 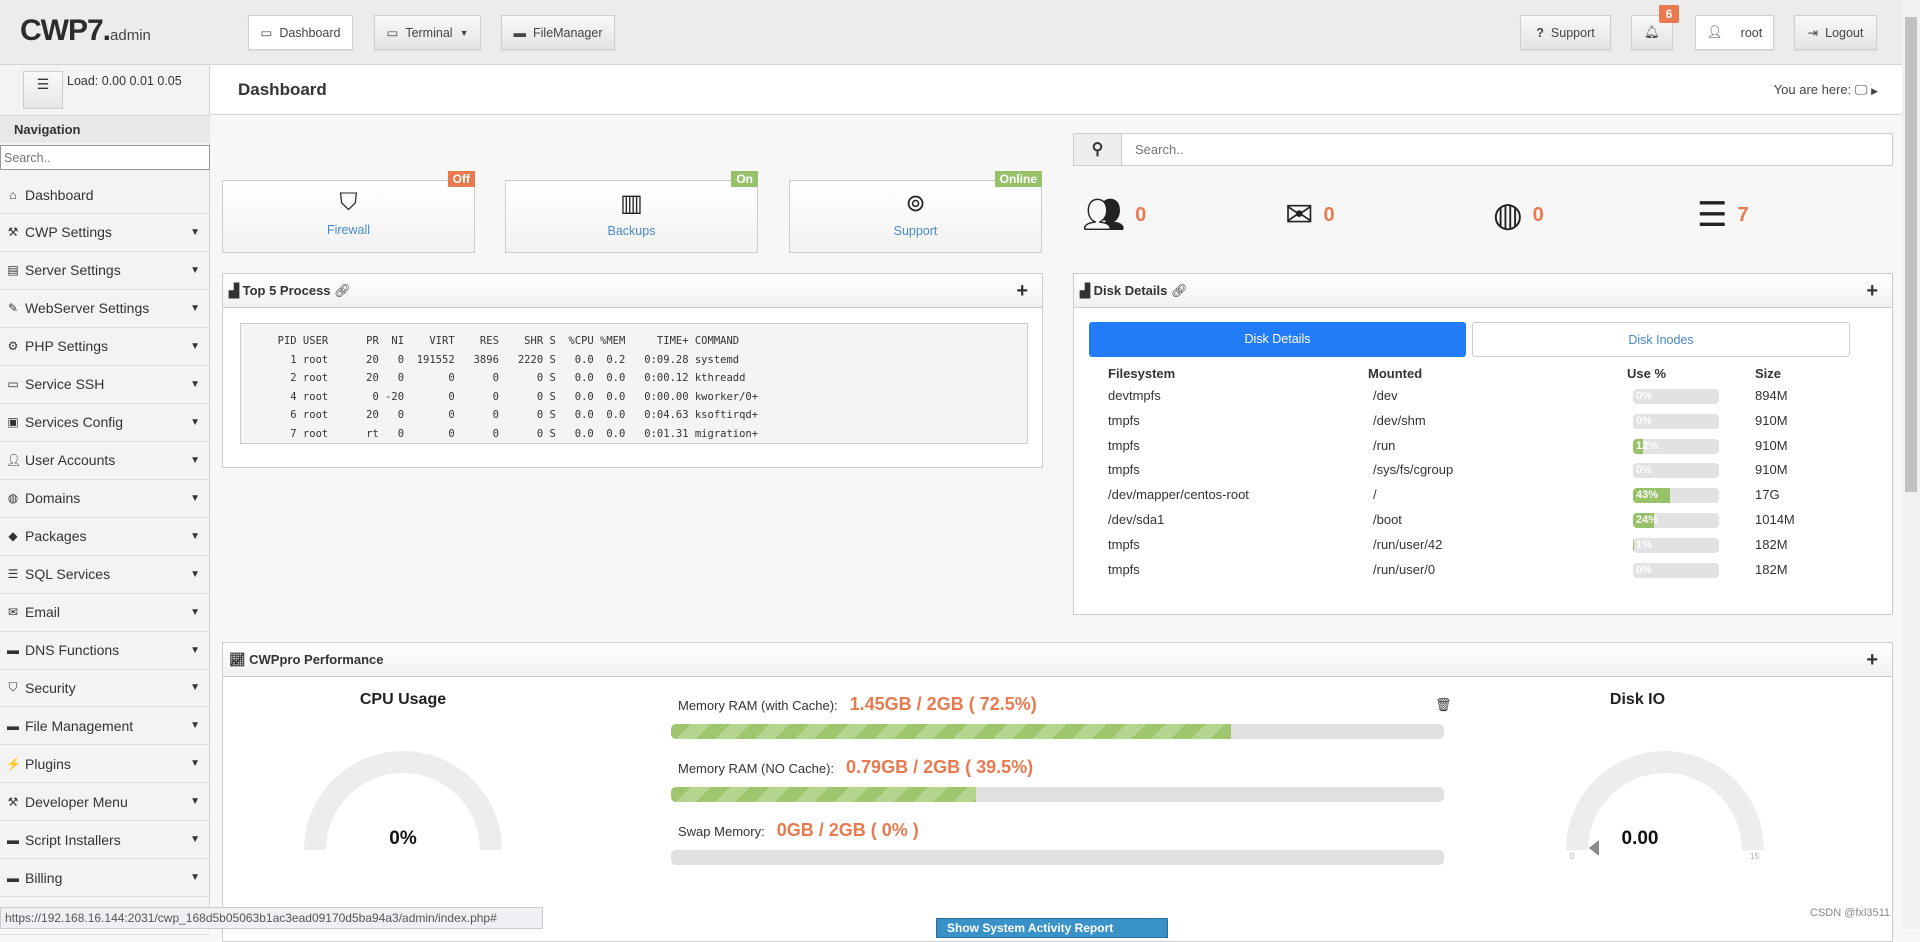 What do you see at coordinates (1540, 32) in the screenshot?
I see `question-icon: ?` at bounding box center [1540, 32].